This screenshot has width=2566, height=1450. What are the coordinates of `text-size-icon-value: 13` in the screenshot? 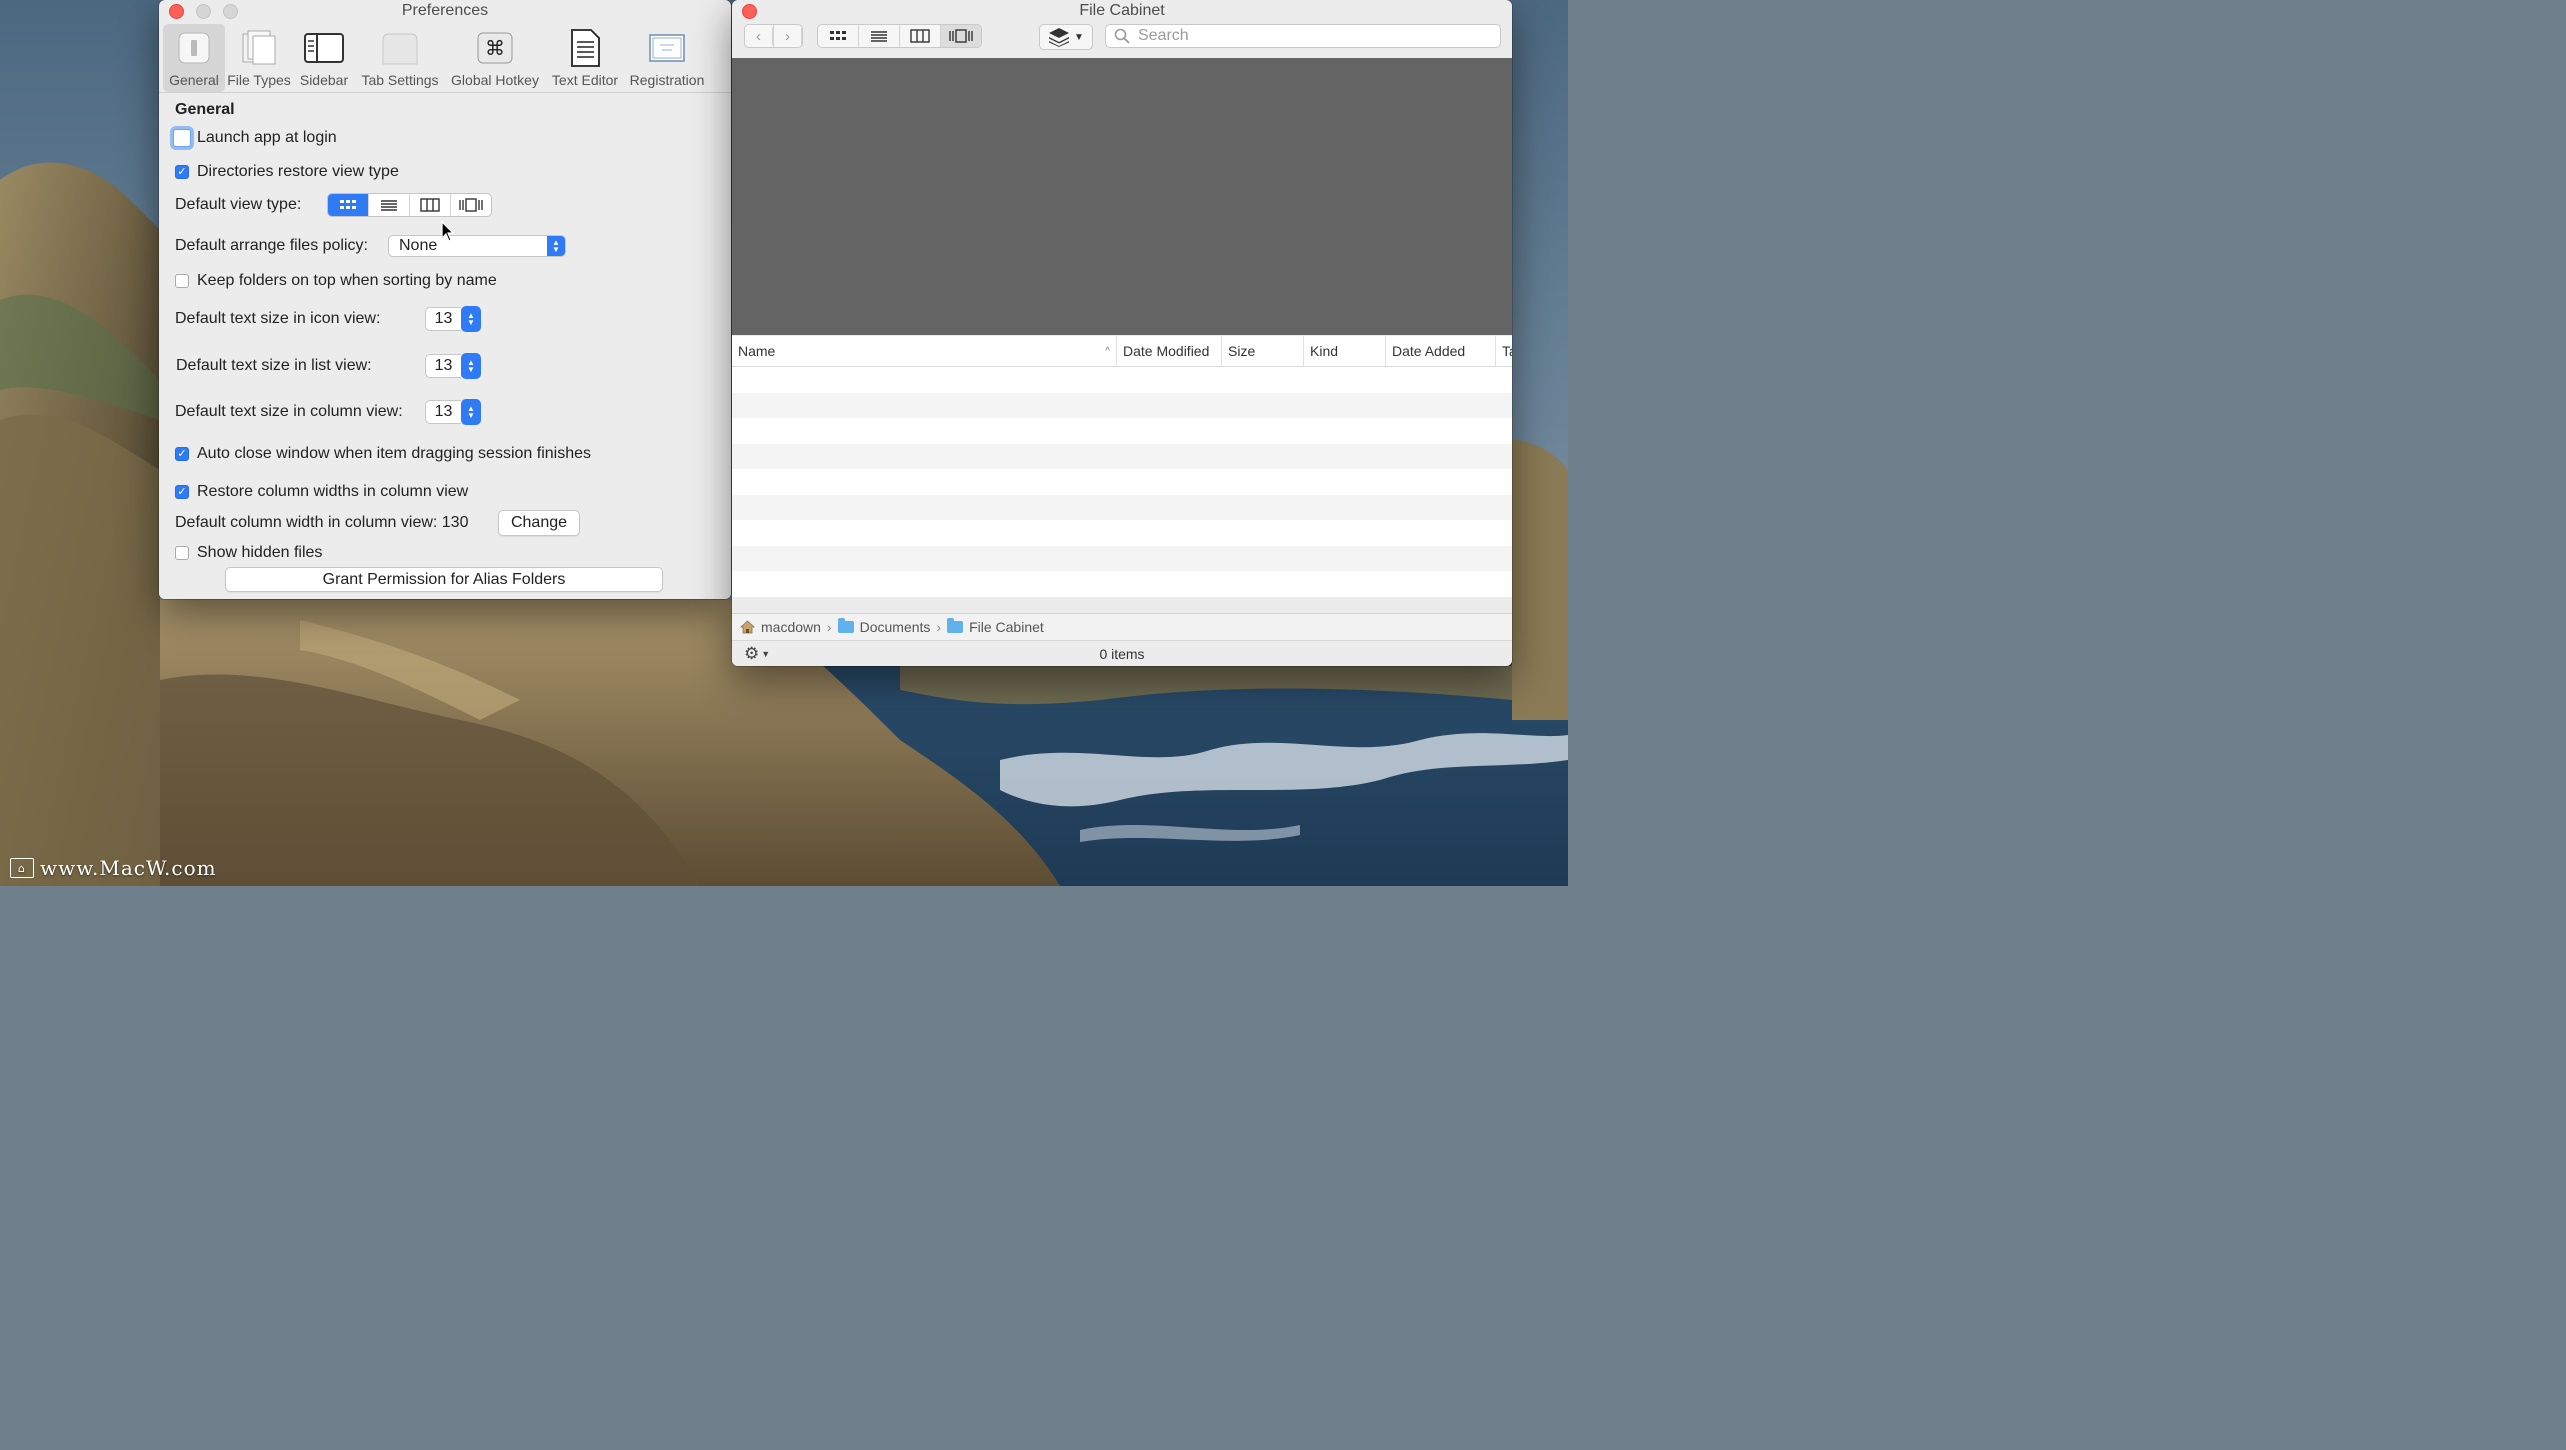 It's located at (443, 319).